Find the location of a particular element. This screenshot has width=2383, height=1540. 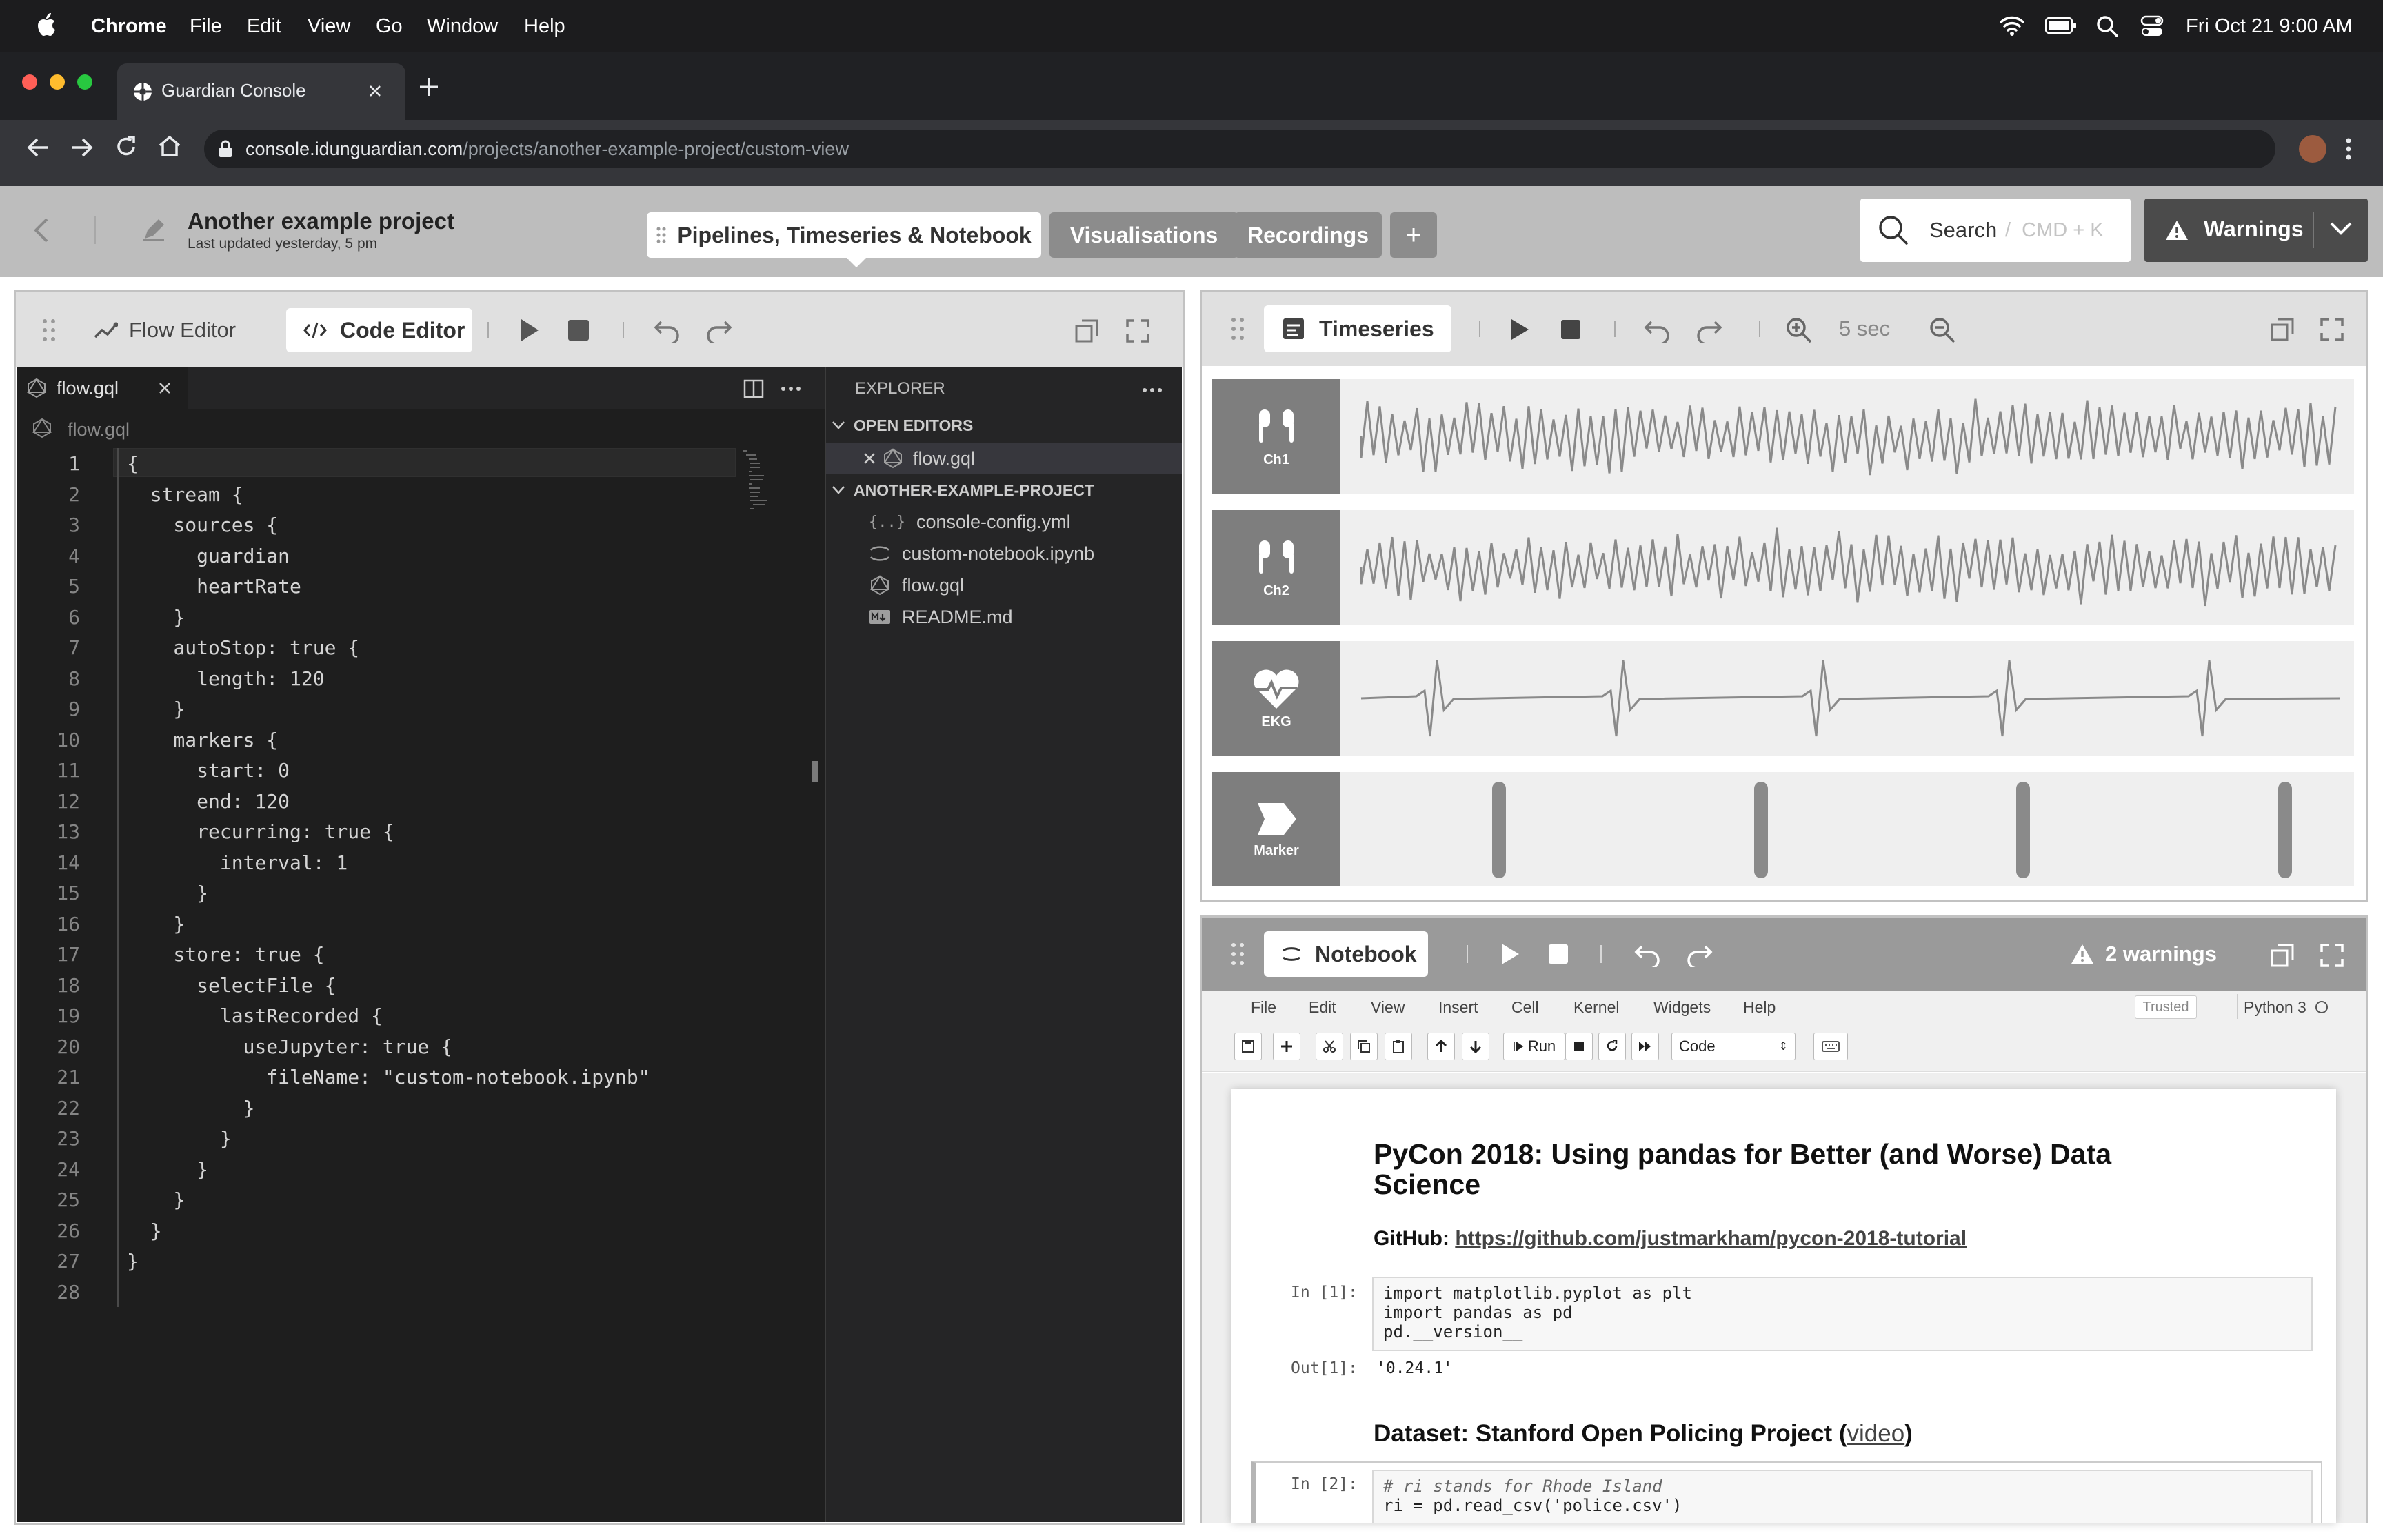

file-item: README.md is located at coordinates (941, 617).